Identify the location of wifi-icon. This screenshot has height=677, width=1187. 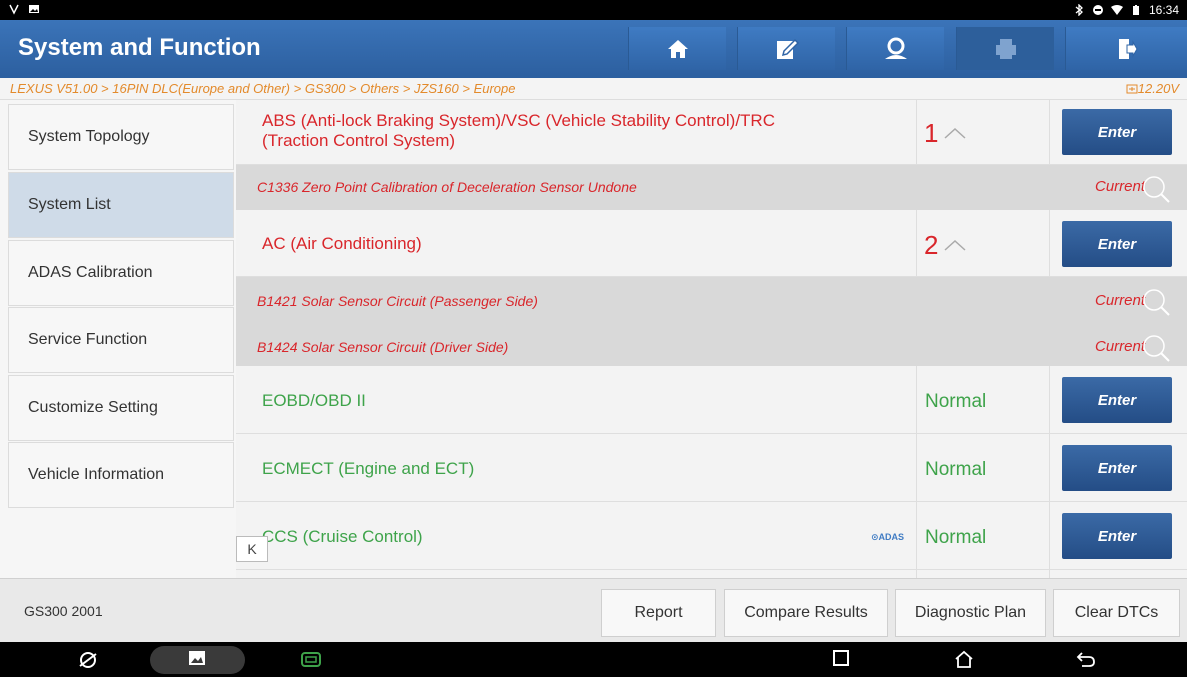
(1116, 10).